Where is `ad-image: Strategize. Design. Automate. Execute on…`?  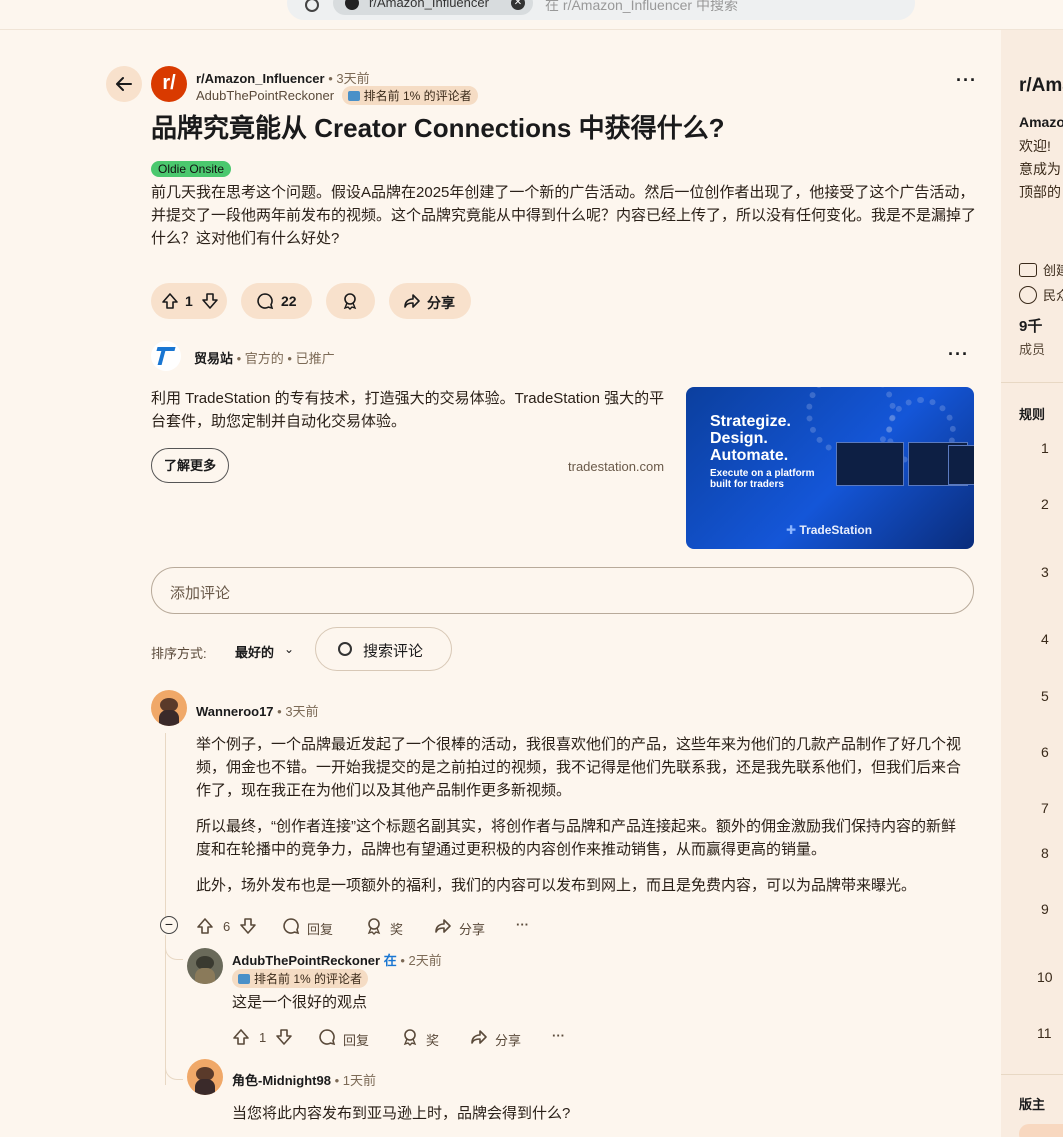 ad-image: Strategize. Design. Automate. Execute on… is located at coordinates (830, 468).